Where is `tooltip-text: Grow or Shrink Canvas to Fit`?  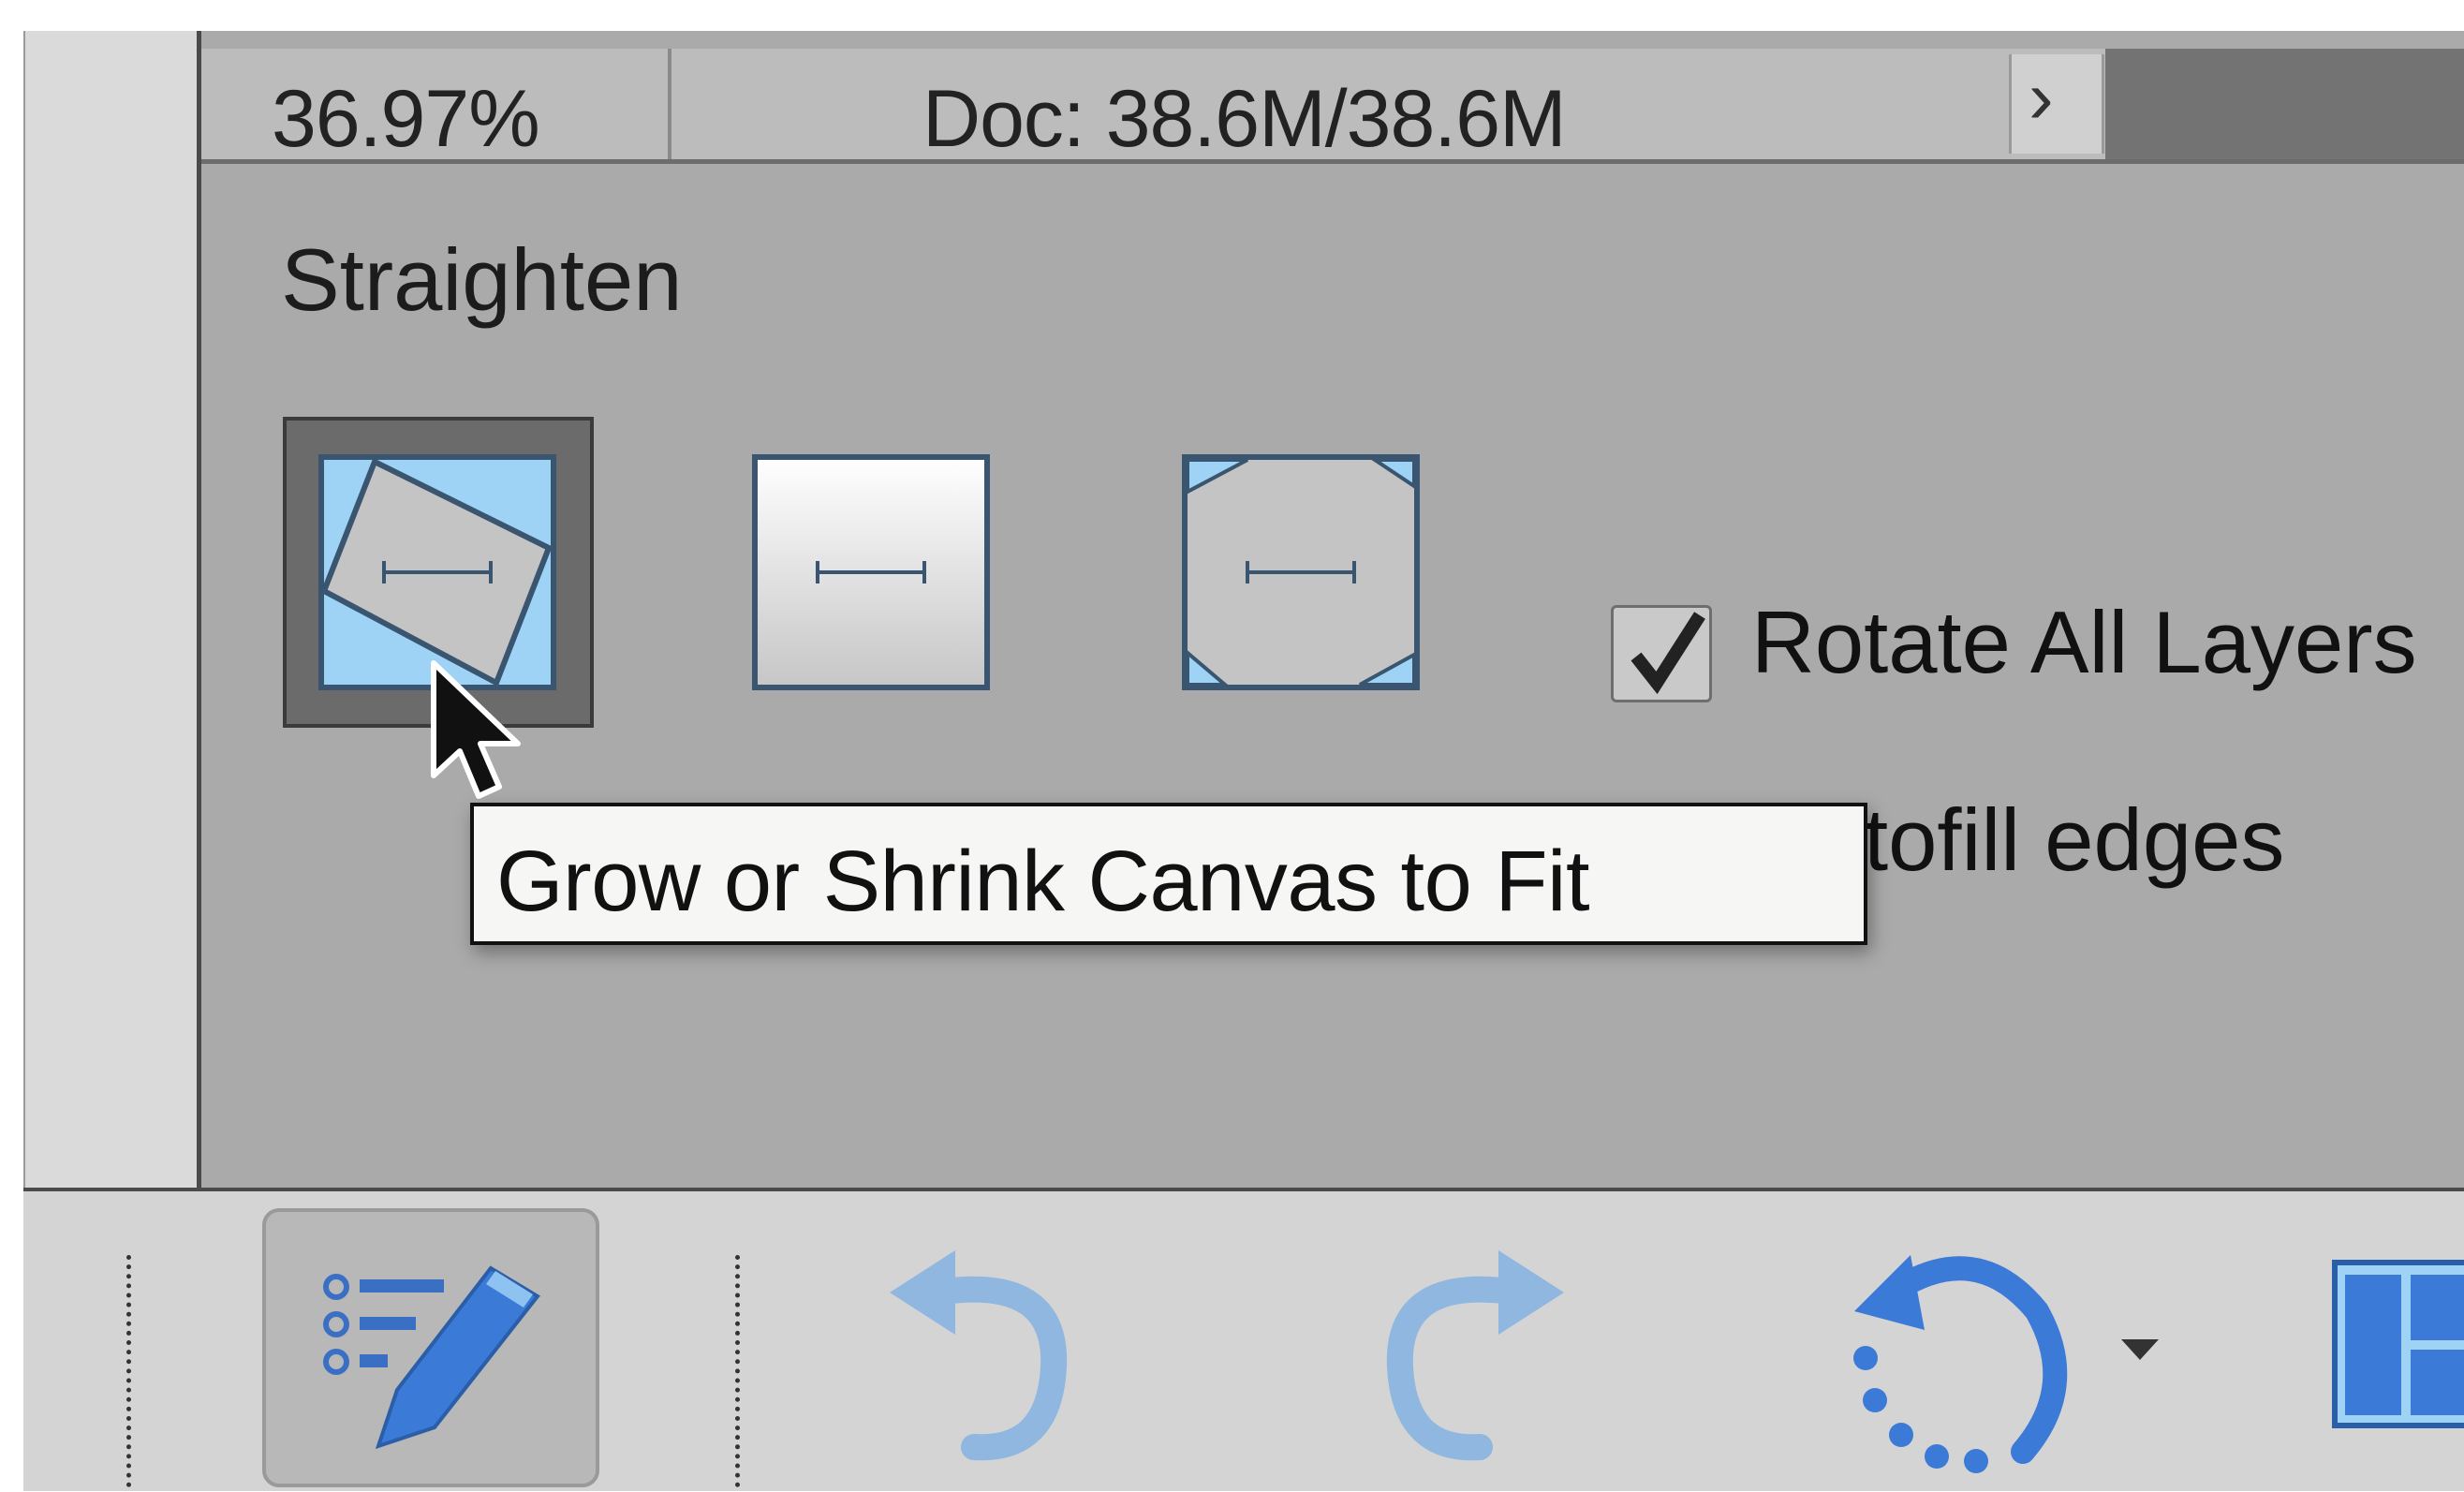
tooltip-text: Grow or Shrink Canvas to Fit is located at coordinates (1043, 882).